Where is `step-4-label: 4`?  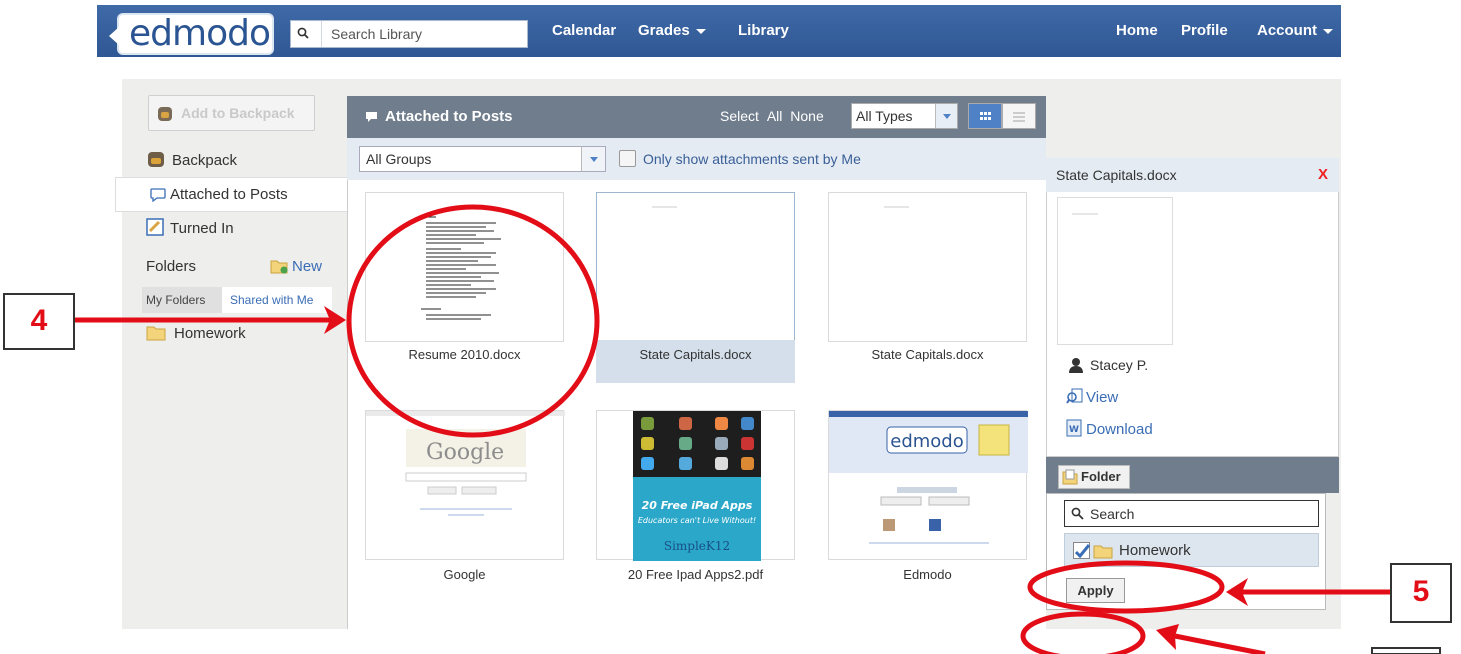
step-4-label: 4 is located at coordinates (39, 321).